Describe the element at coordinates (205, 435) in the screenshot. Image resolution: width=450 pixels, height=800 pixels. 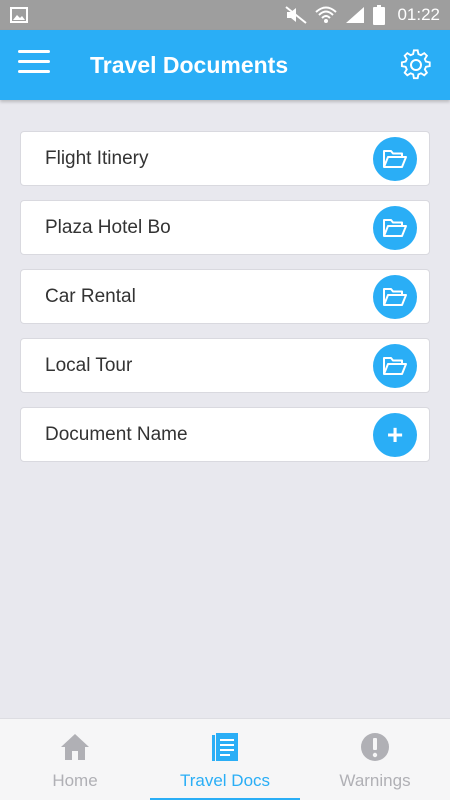
I see `document-name-input` at that location.